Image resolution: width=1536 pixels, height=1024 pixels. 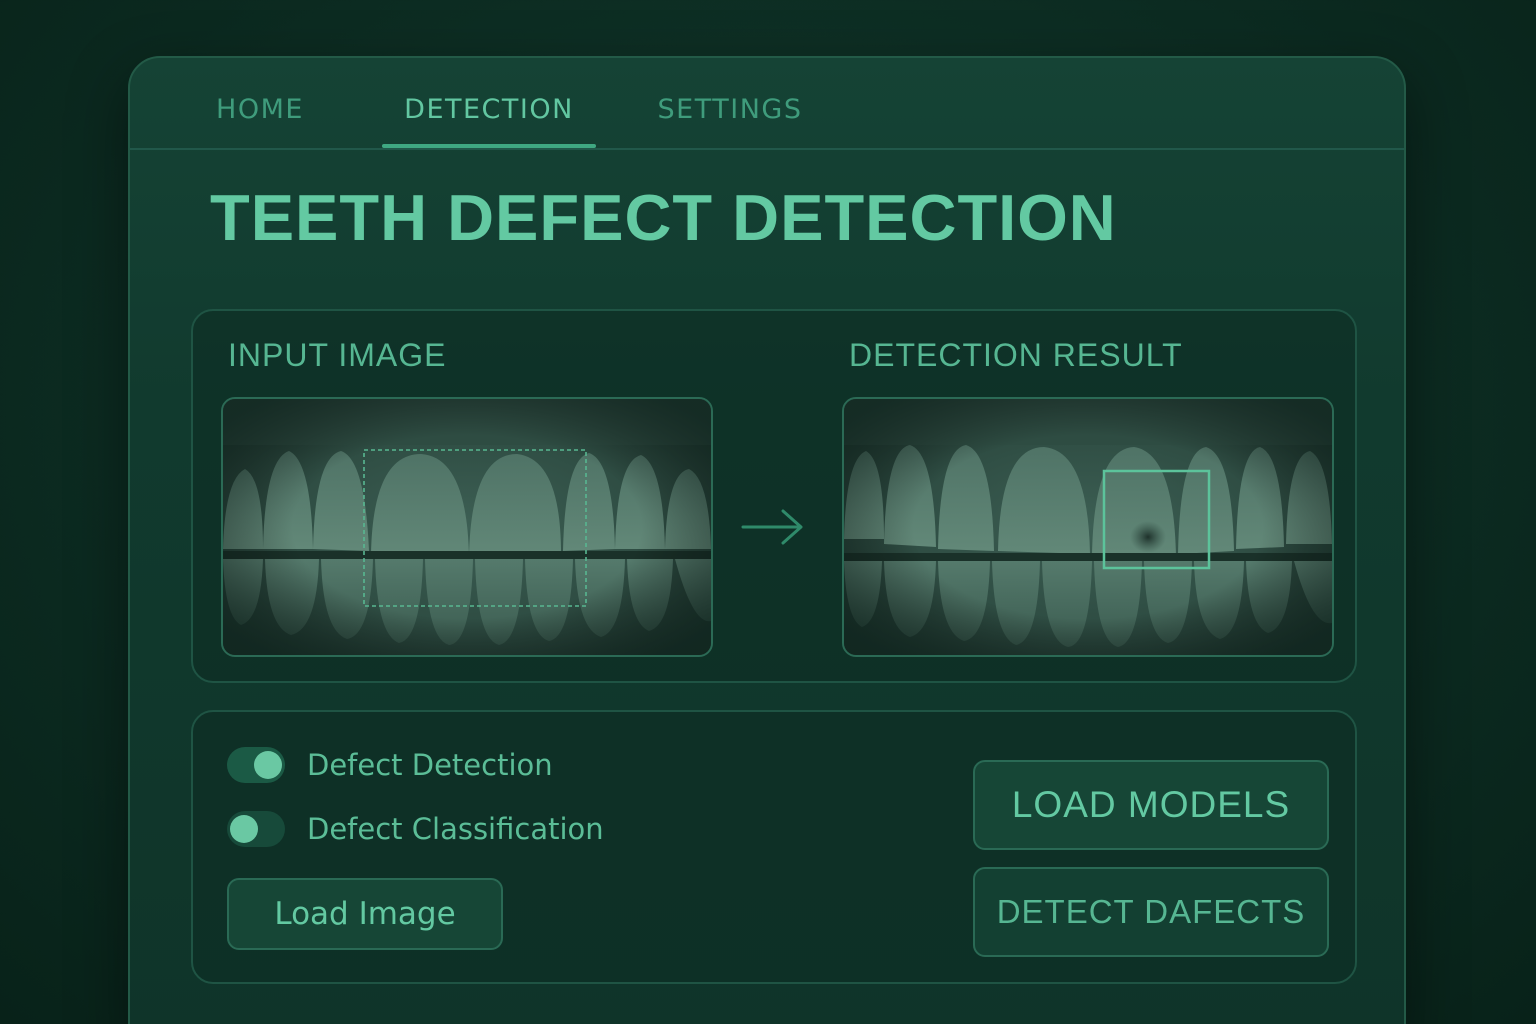 What do you see at coordinates (455, 829) in the screenshot?
I see `defect-classification-label: Defect Classification` at bounding box center [455, 829].